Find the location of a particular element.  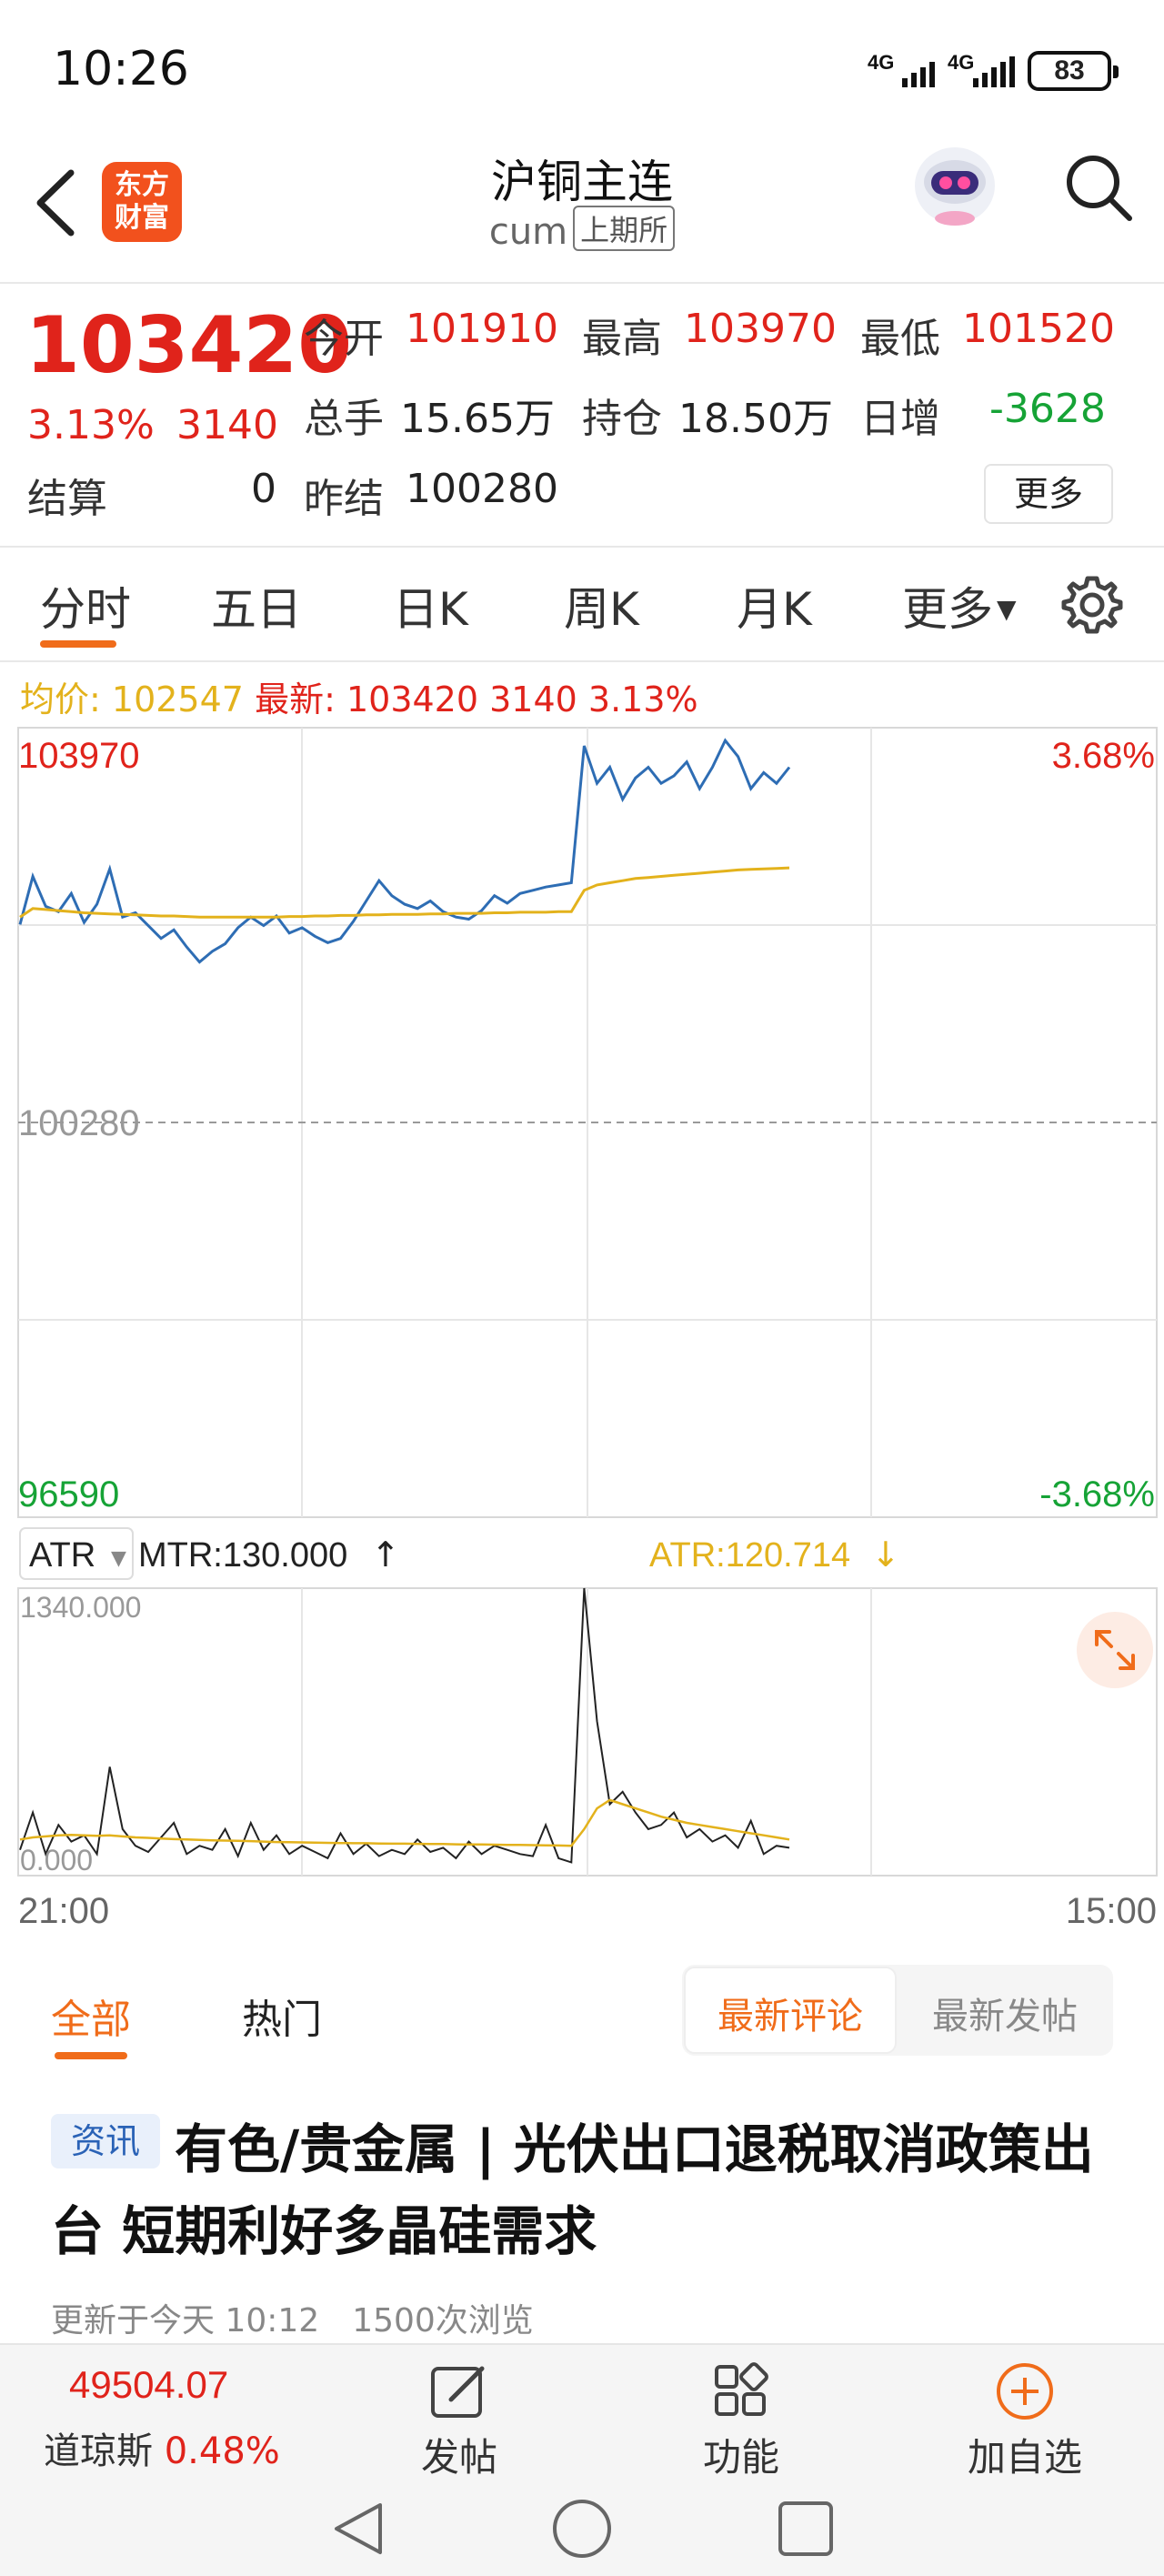

assistant-robot-button is located at coordinates (955, 183).